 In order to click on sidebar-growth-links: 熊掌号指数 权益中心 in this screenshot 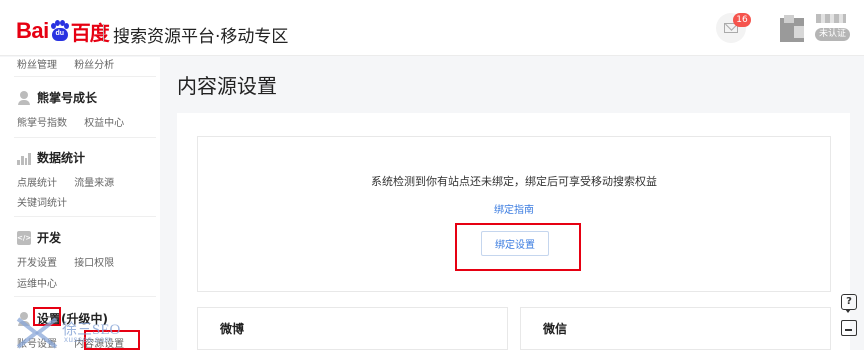, I will do `click(70, 121)`.